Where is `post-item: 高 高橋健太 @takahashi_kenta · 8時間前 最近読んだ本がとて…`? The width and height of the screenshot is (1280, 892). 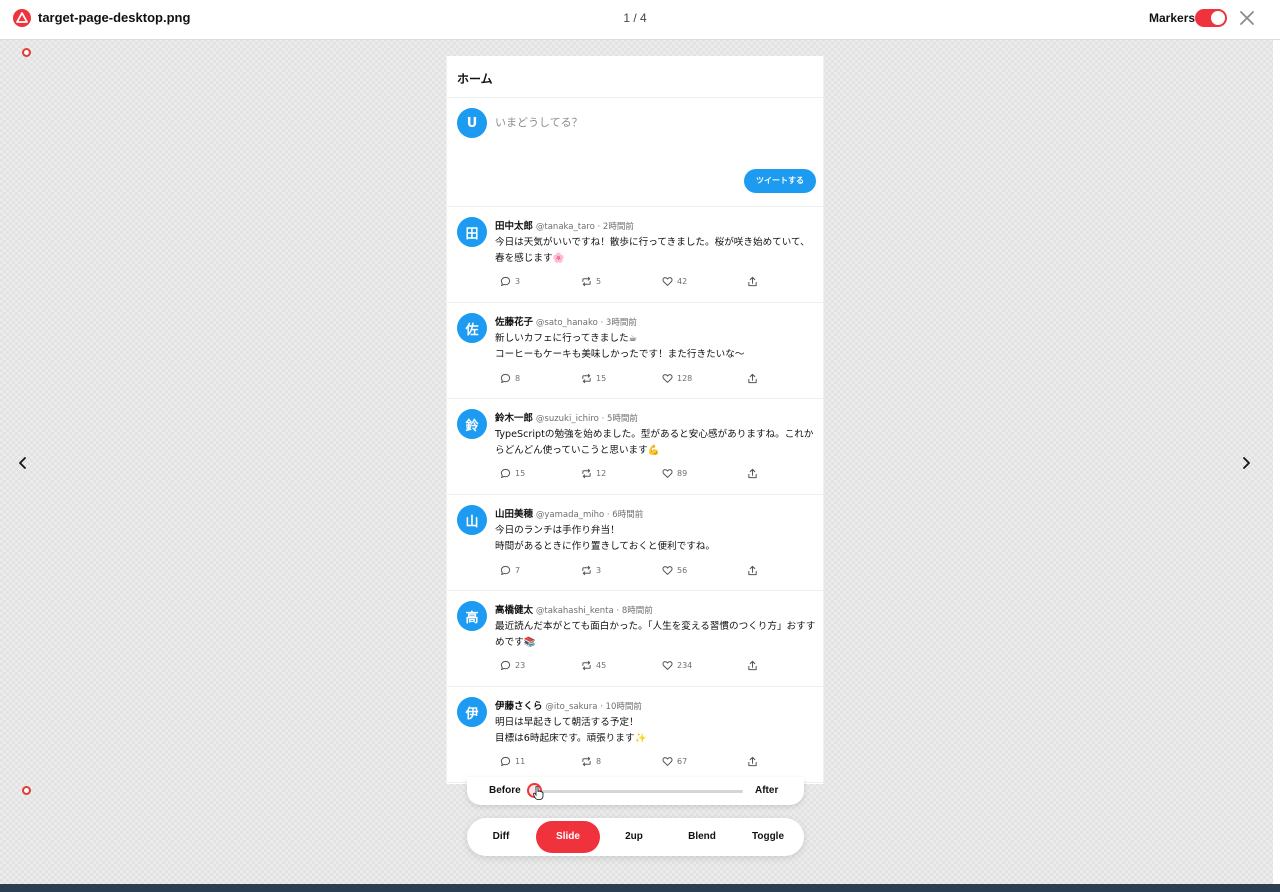 post-item: 高 高橋健太 @takahashi_kenta · 8時間前 最近読んだ本がとて… is located at coordinates (635, 639).